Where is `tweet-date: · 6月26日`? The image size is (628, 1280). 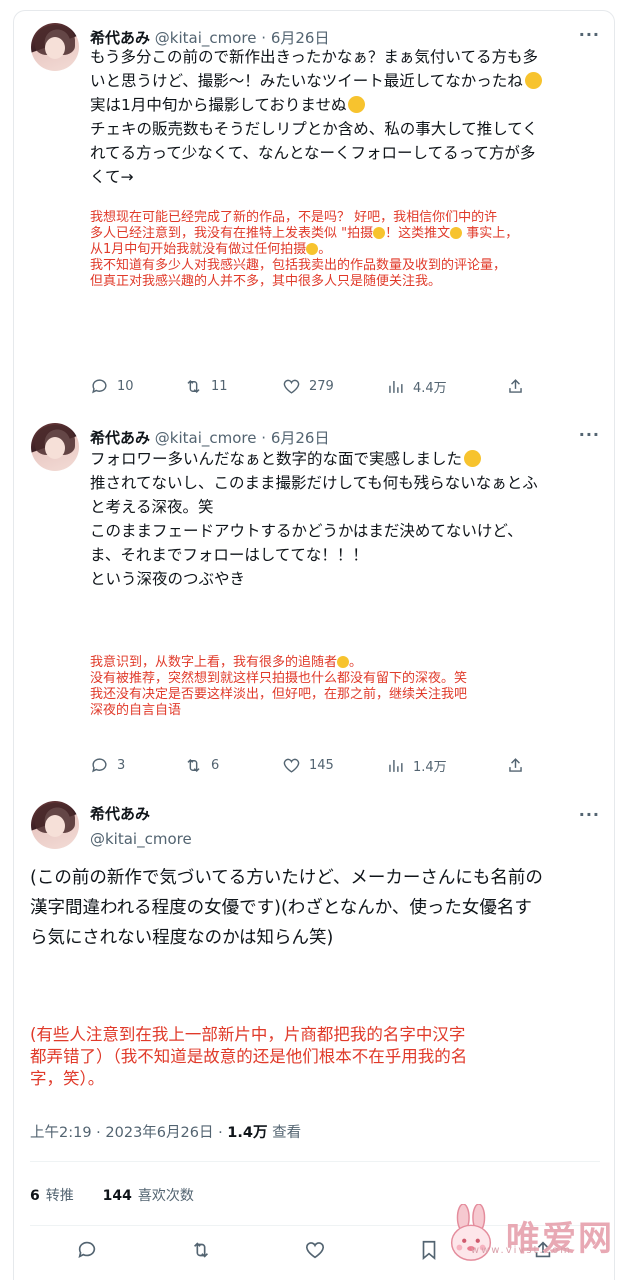
tweet-date: · 6月26日 is located at coordinates (295, 438).